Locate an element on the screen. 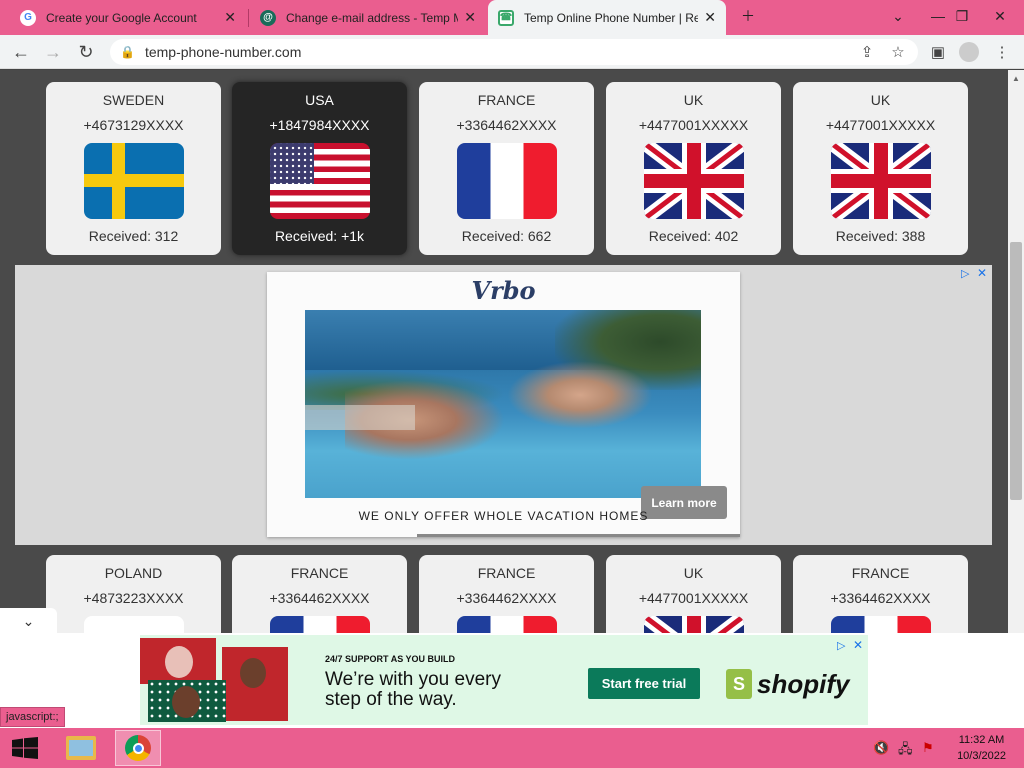 This screenshot has width=1024, height=768. shopify-wordmark: shopify is located at coordinates (803, 684).